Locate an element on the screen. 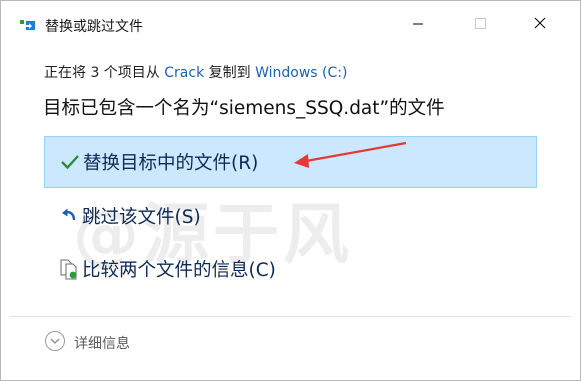 Image resolution: width=581 pixels, height=381 pixels. more-details-label: 详细信息 is located at coordinates (102, 344).